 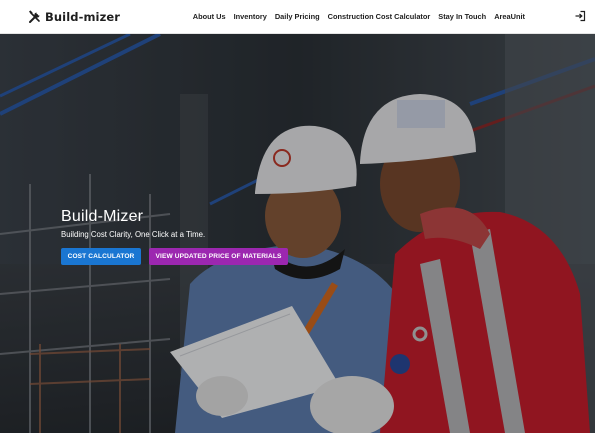 What do you see at coordinates (218, 256) in the screenshot?
I see `view-material-prices-button: VIEW UPDATED PRICE OF MATERIALS` at bounding box center [218, 256].